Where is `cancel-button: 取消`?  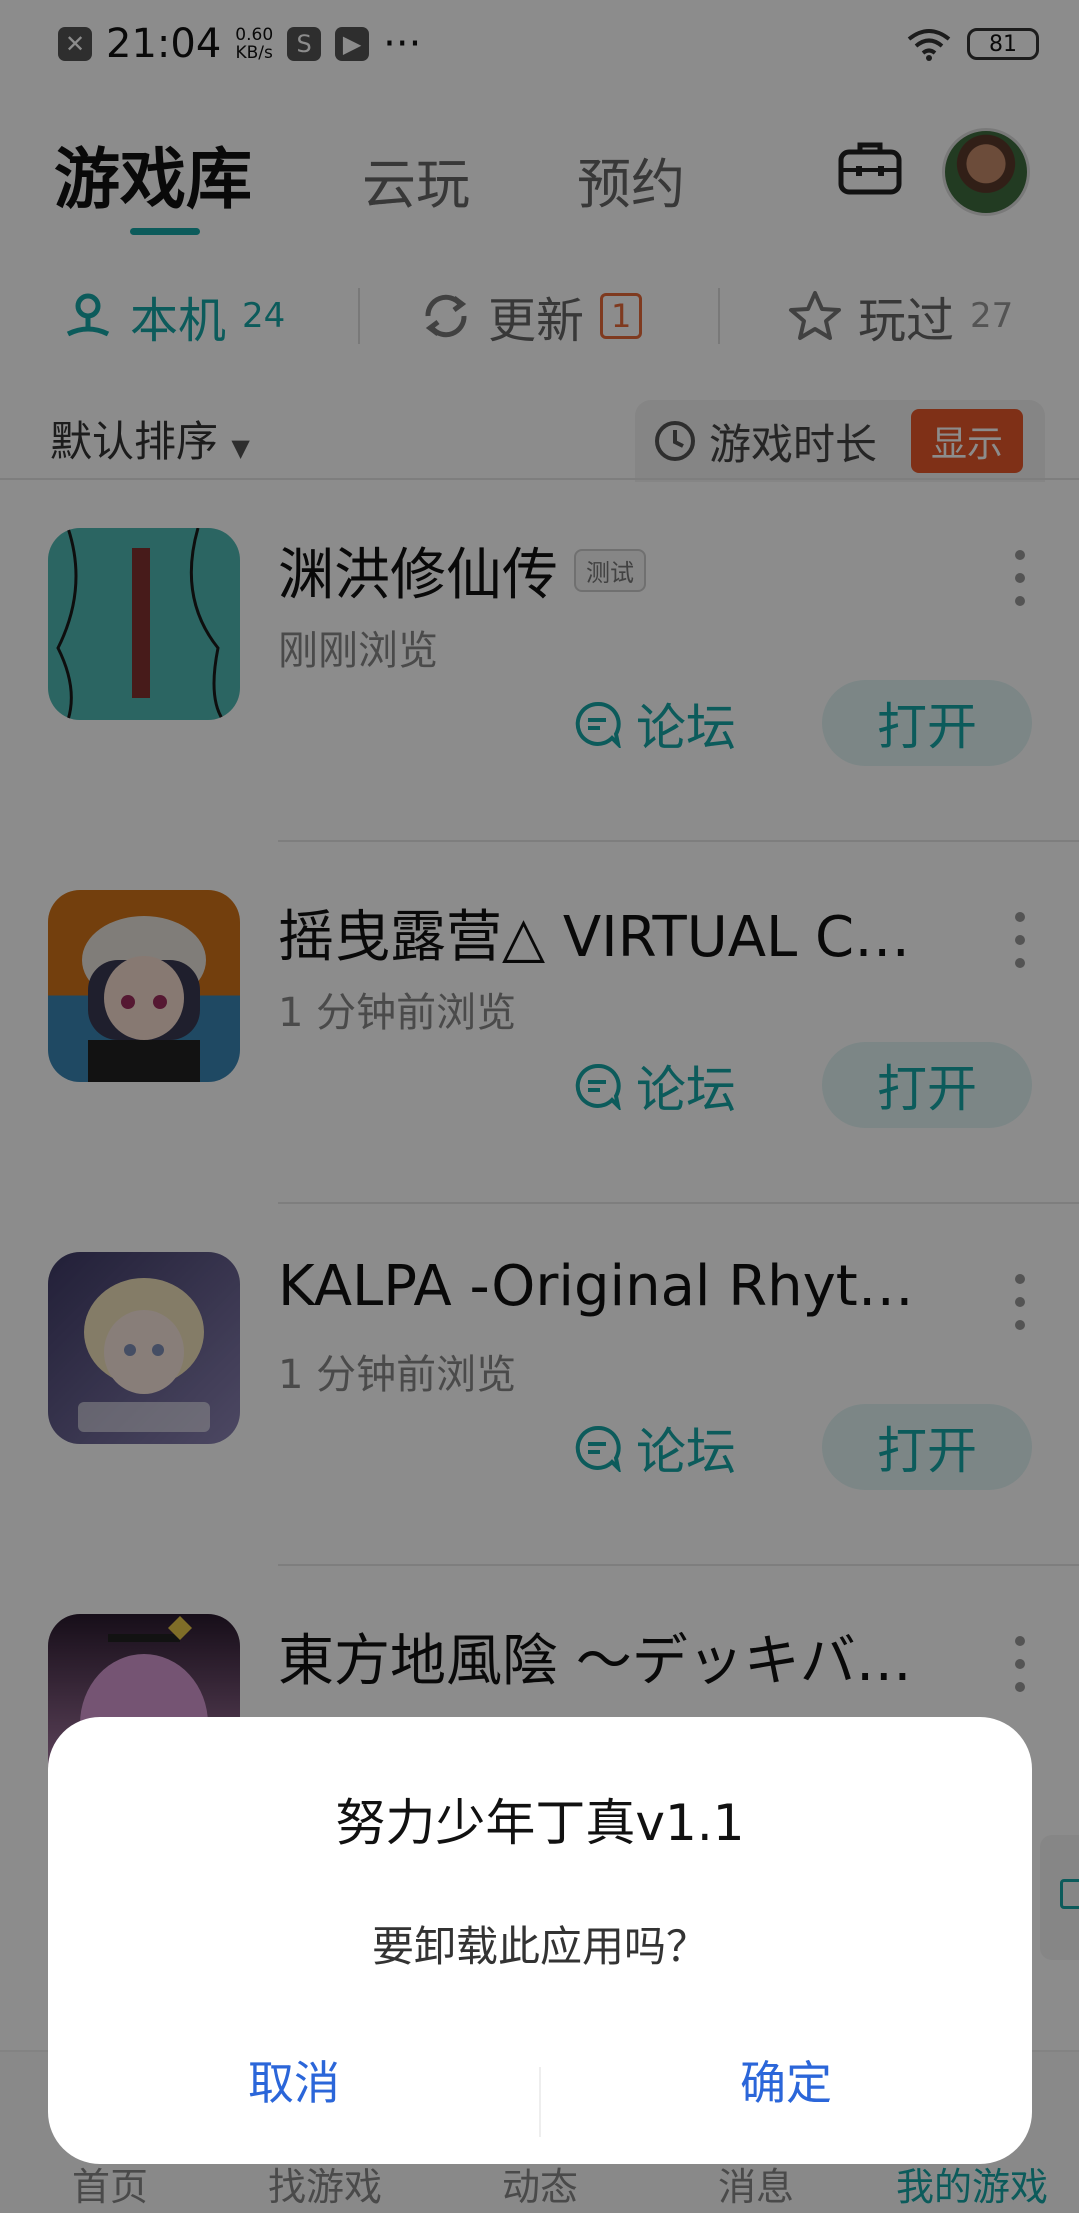
cancel-button: 取消 is located at coordinates (294, 2080).